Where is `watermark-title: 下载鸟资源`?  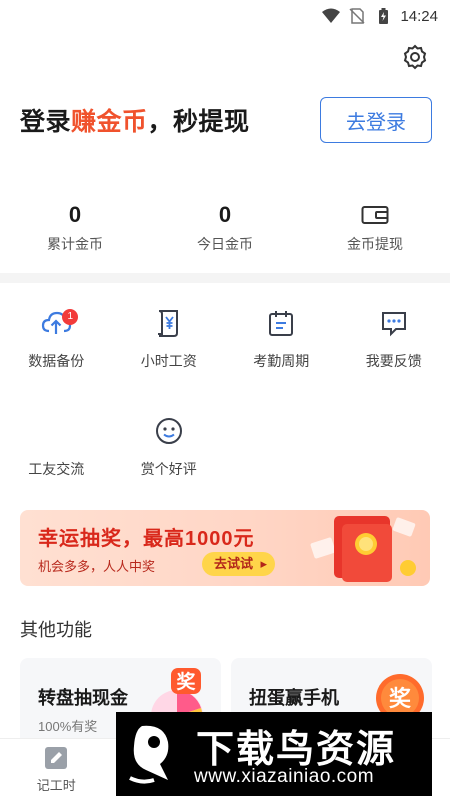
watermark-title: 下载鸟资源 is located at coordinates (296, 750).